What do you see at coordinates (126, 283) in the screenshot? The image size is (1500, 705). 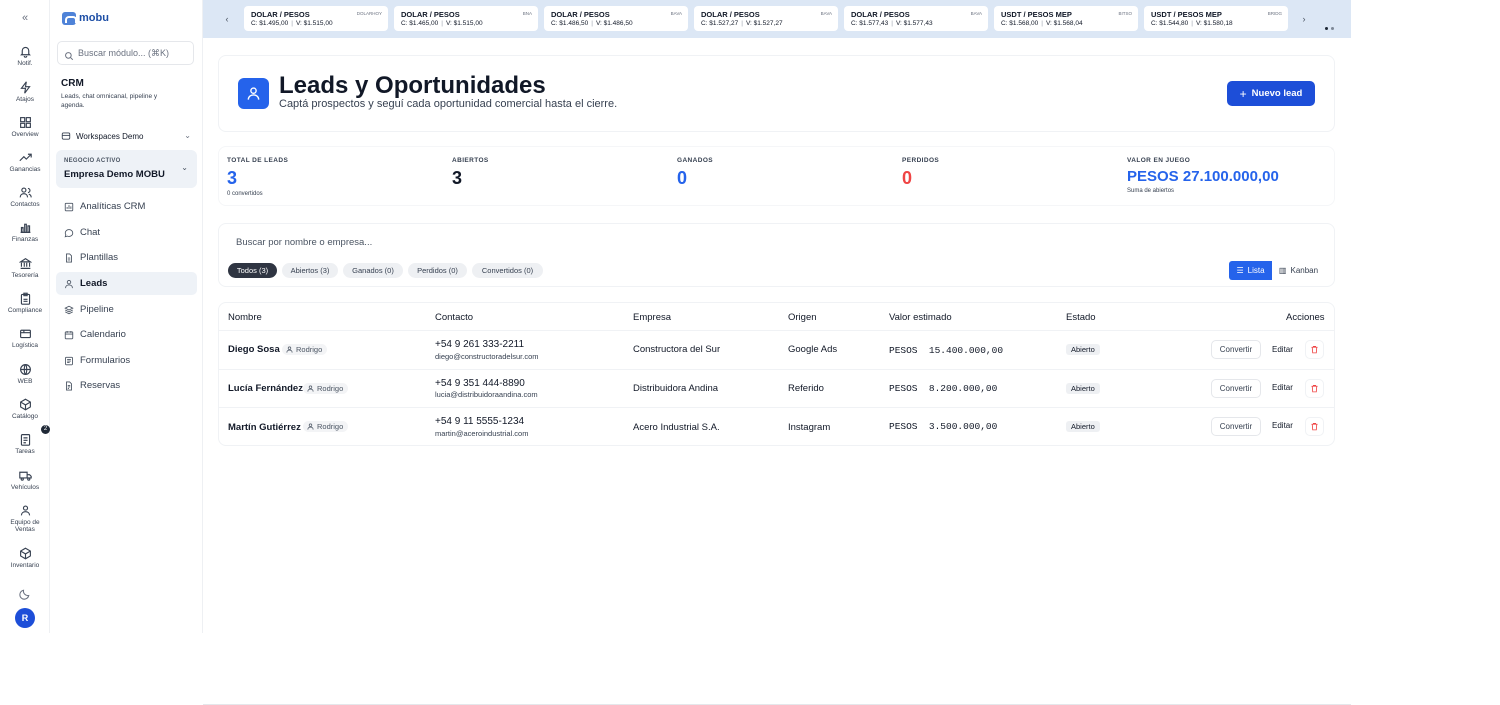 I see `nav-leads: Leads` at bounding box center [126, 283].